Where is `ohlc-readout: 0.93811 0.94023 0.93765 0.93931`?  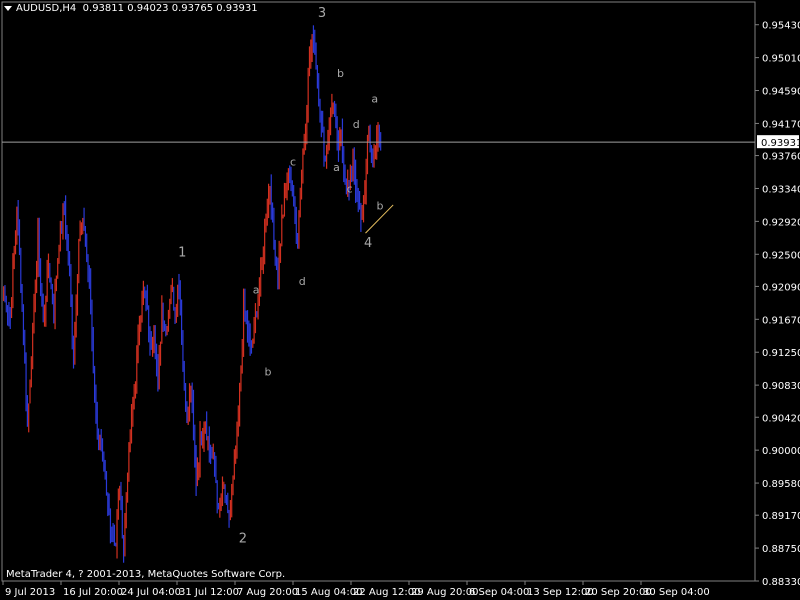 ohlc-readout: 0.93811 0.94023 0.93765 0.93931 is located at coordinates (170, 8).